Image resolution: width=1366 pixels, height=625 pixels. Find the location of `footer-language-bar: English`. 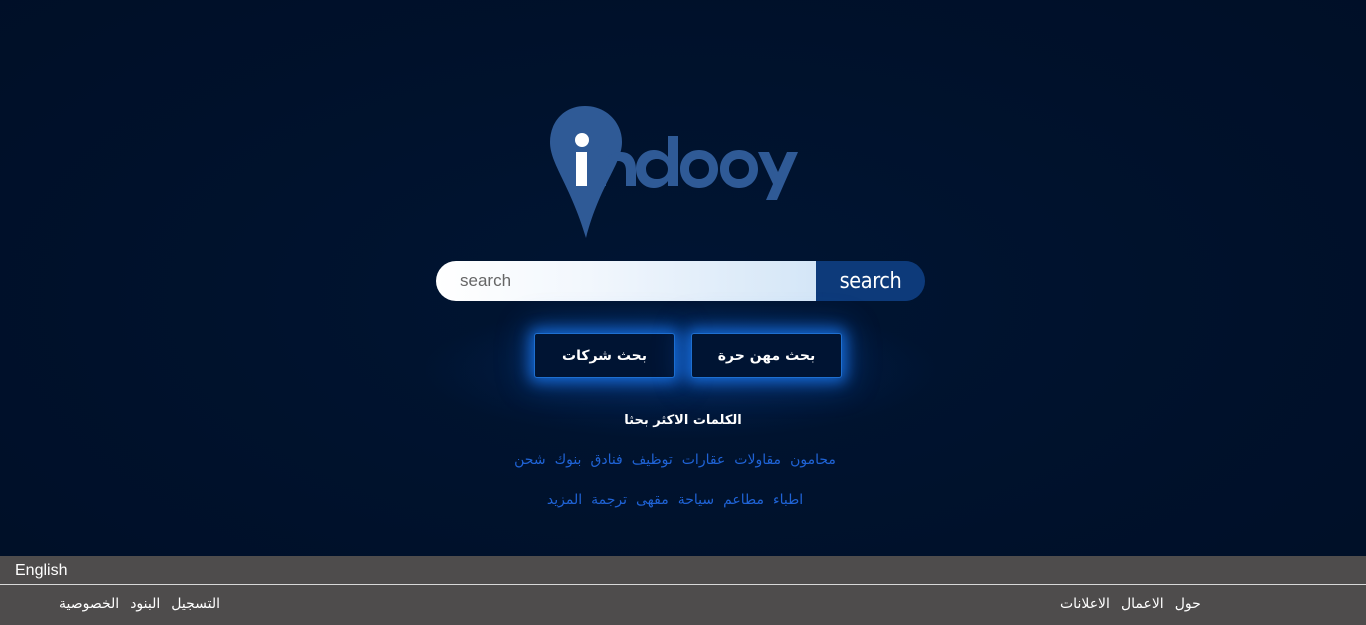

footer-language-bar: English is located at coordinates (683, 570).